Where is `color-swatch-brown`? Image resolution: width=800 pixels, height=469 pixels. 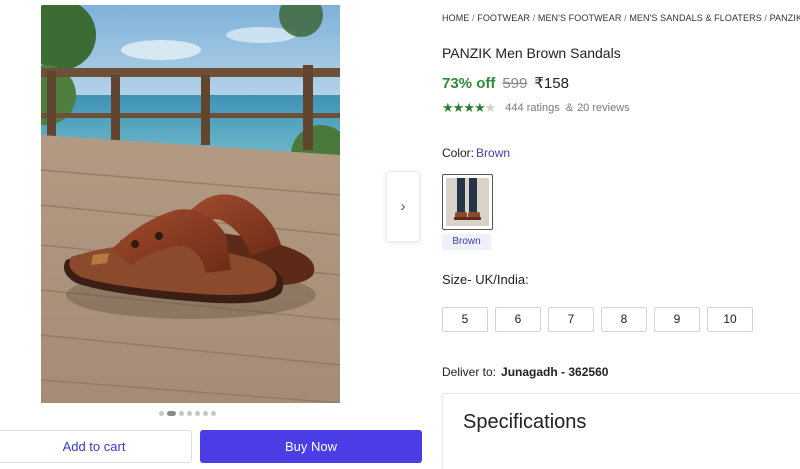 color-swatch-brown is located at coordinates (467, 202).